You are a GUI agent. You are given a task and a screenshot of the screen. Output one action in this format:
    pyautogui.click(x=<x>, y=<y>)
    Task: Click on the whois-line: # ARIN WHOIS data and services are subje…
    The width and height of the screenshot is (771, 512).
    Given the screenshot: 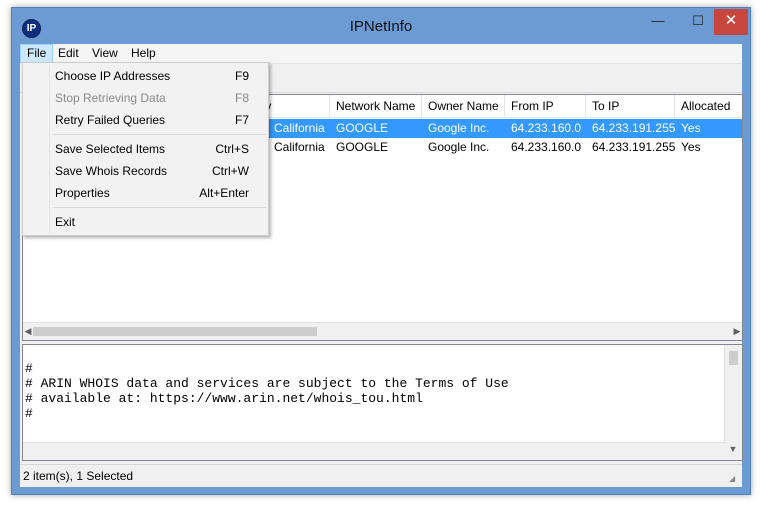 What is the action you would take?
    pyautogui.click(x=267, y=383)
    